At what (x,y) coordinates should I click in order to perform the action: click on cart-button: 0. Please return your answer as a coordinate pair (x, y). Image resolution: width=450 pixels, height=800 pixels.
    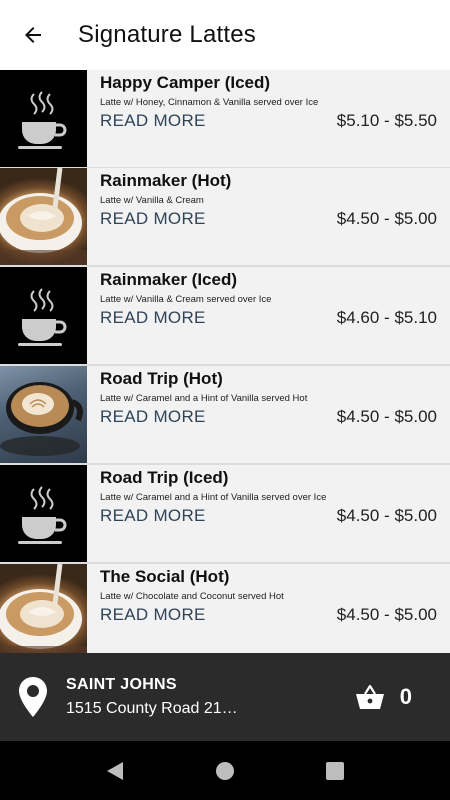
    Looking at the image, I should click on (383, 697).